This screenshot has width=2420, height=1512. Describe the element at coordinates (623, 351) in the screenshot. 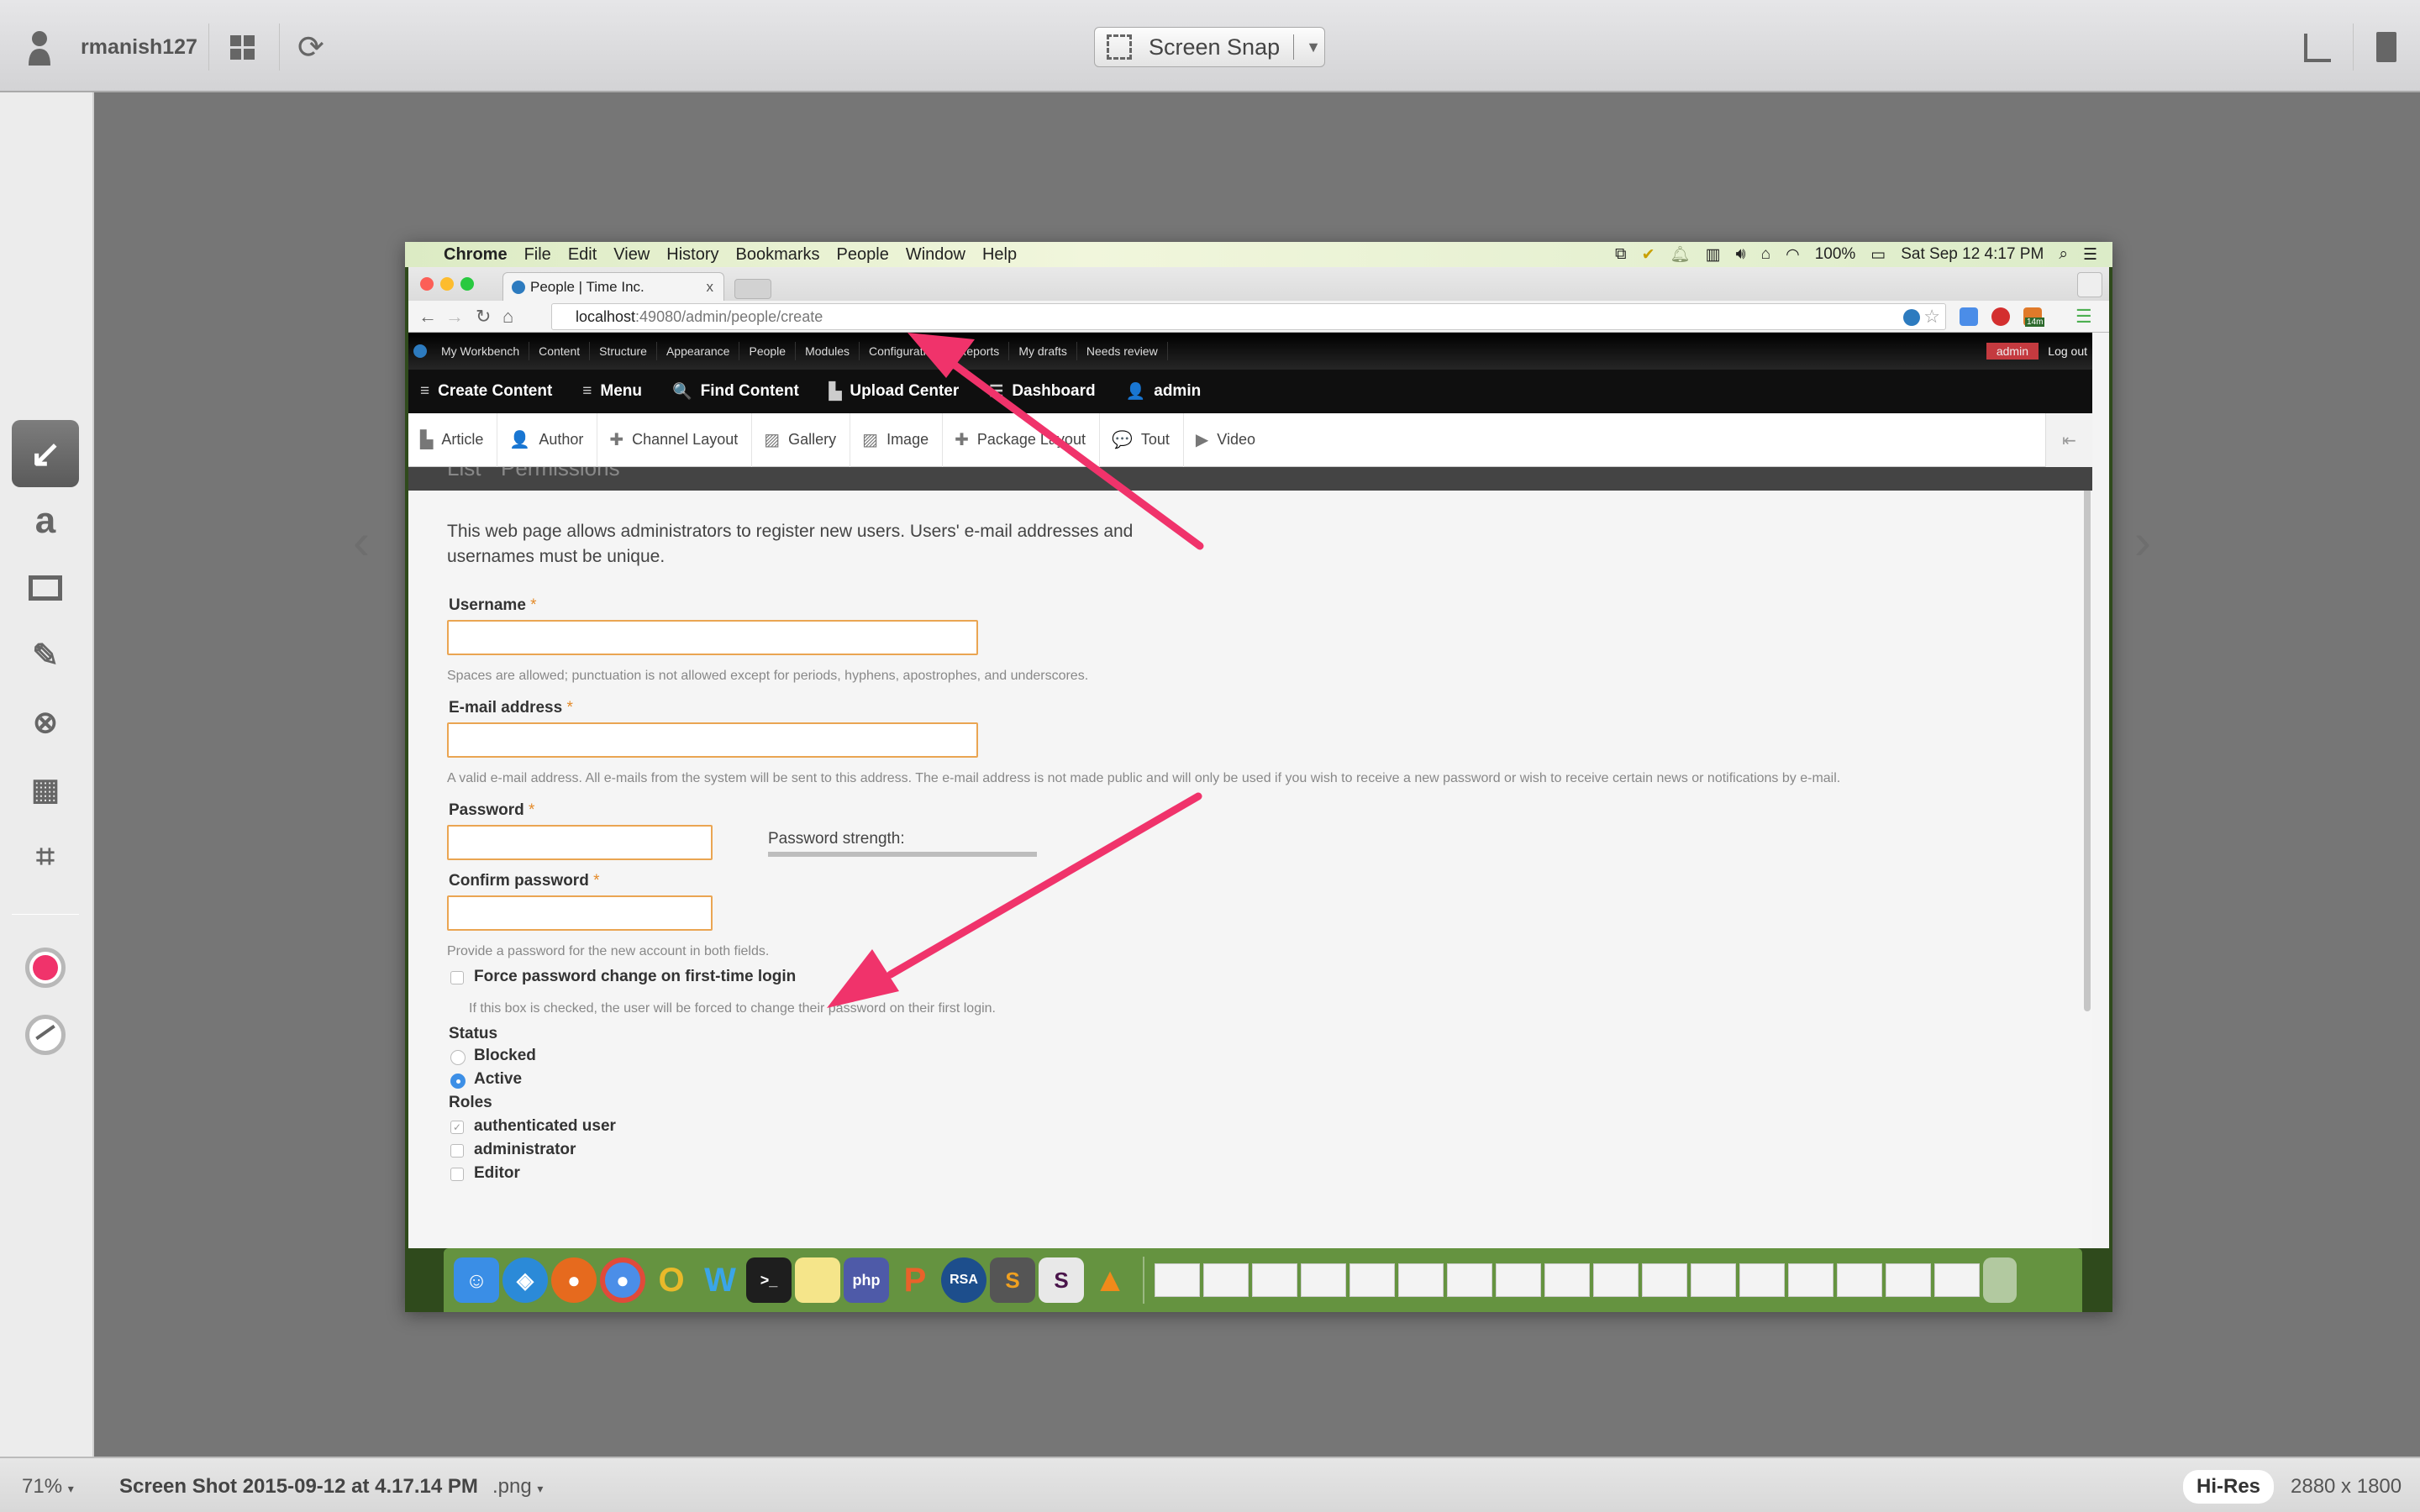

I see `admin-menu-item: Structure` at that location.